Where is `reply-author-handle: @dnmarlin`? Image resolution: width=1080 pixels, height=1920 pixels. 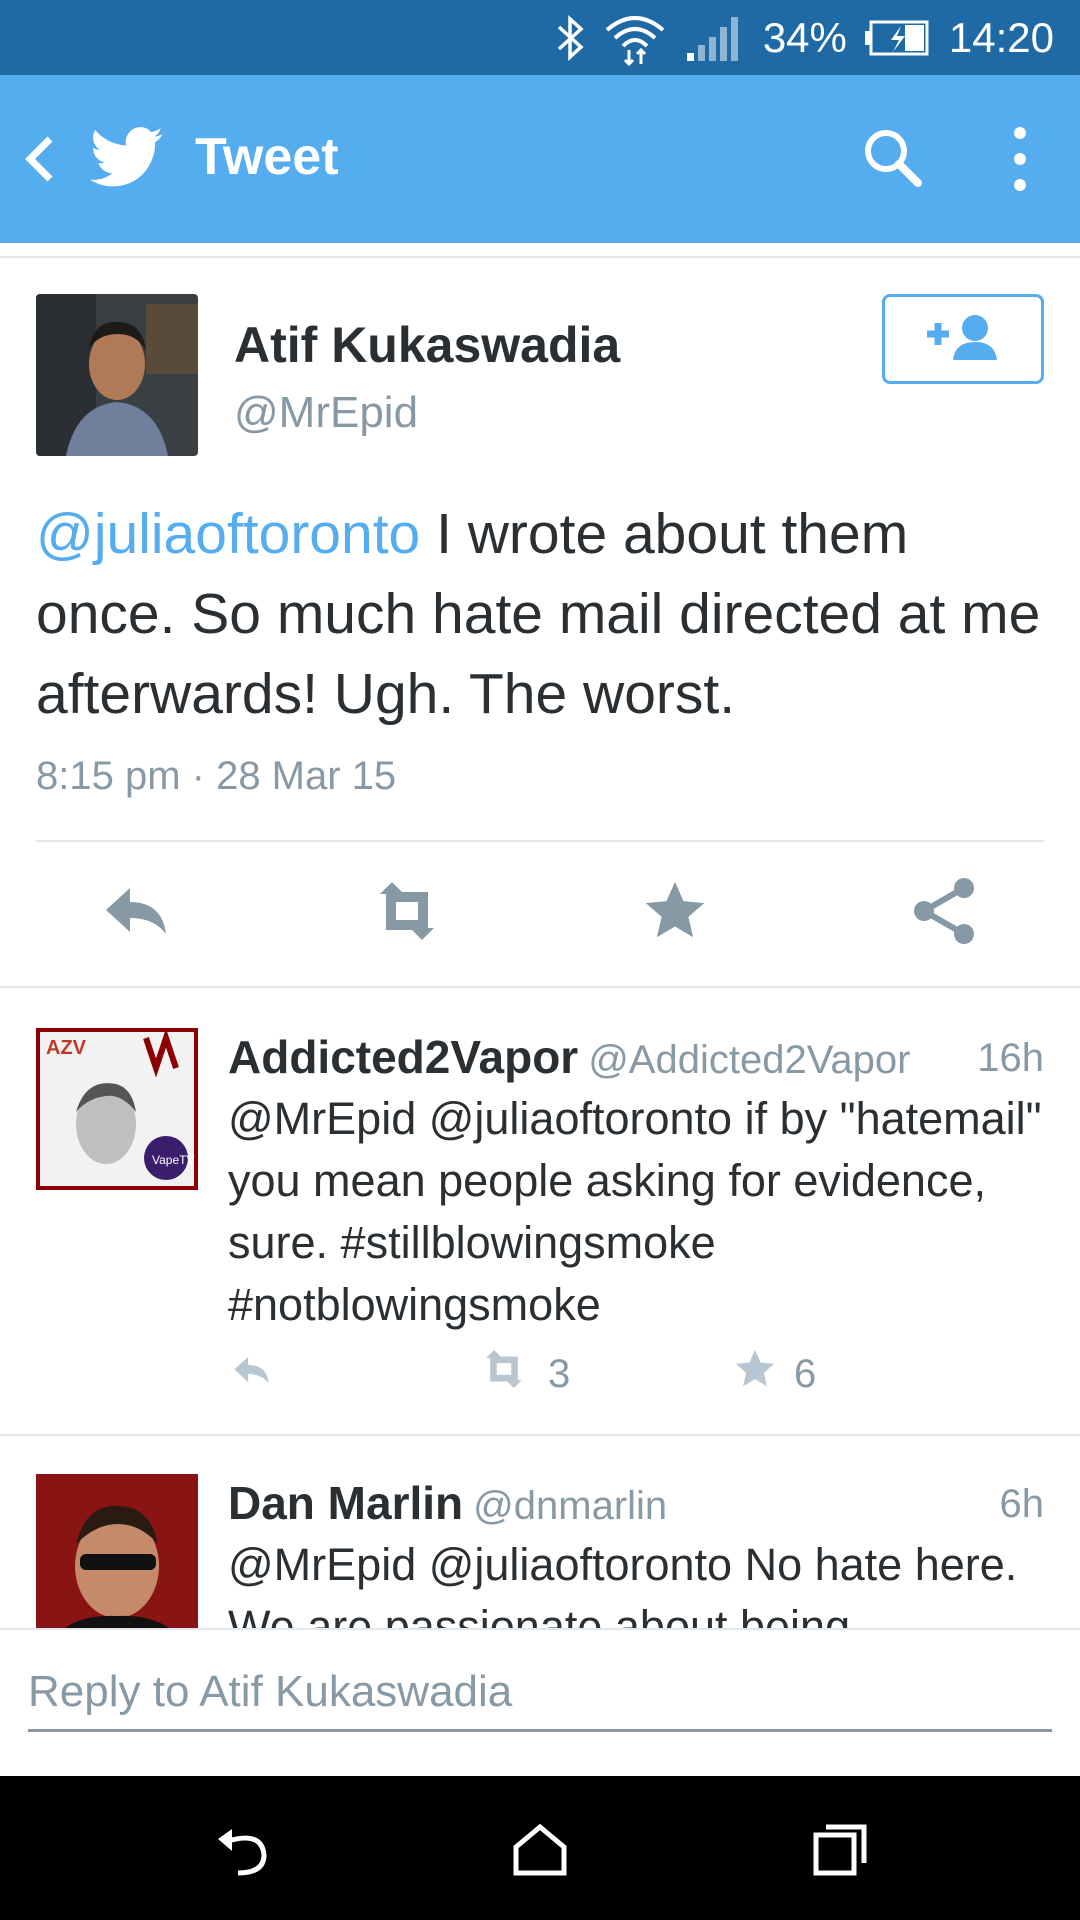
reply-author-handle: @dnmarlin is located at coordinates (570, 1506).